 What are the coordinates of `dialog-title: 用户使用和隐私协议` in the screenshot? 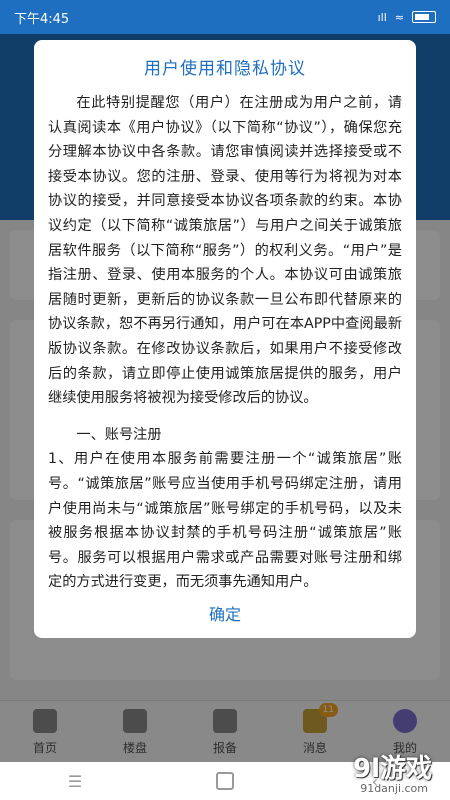 It's located at (225, 69).